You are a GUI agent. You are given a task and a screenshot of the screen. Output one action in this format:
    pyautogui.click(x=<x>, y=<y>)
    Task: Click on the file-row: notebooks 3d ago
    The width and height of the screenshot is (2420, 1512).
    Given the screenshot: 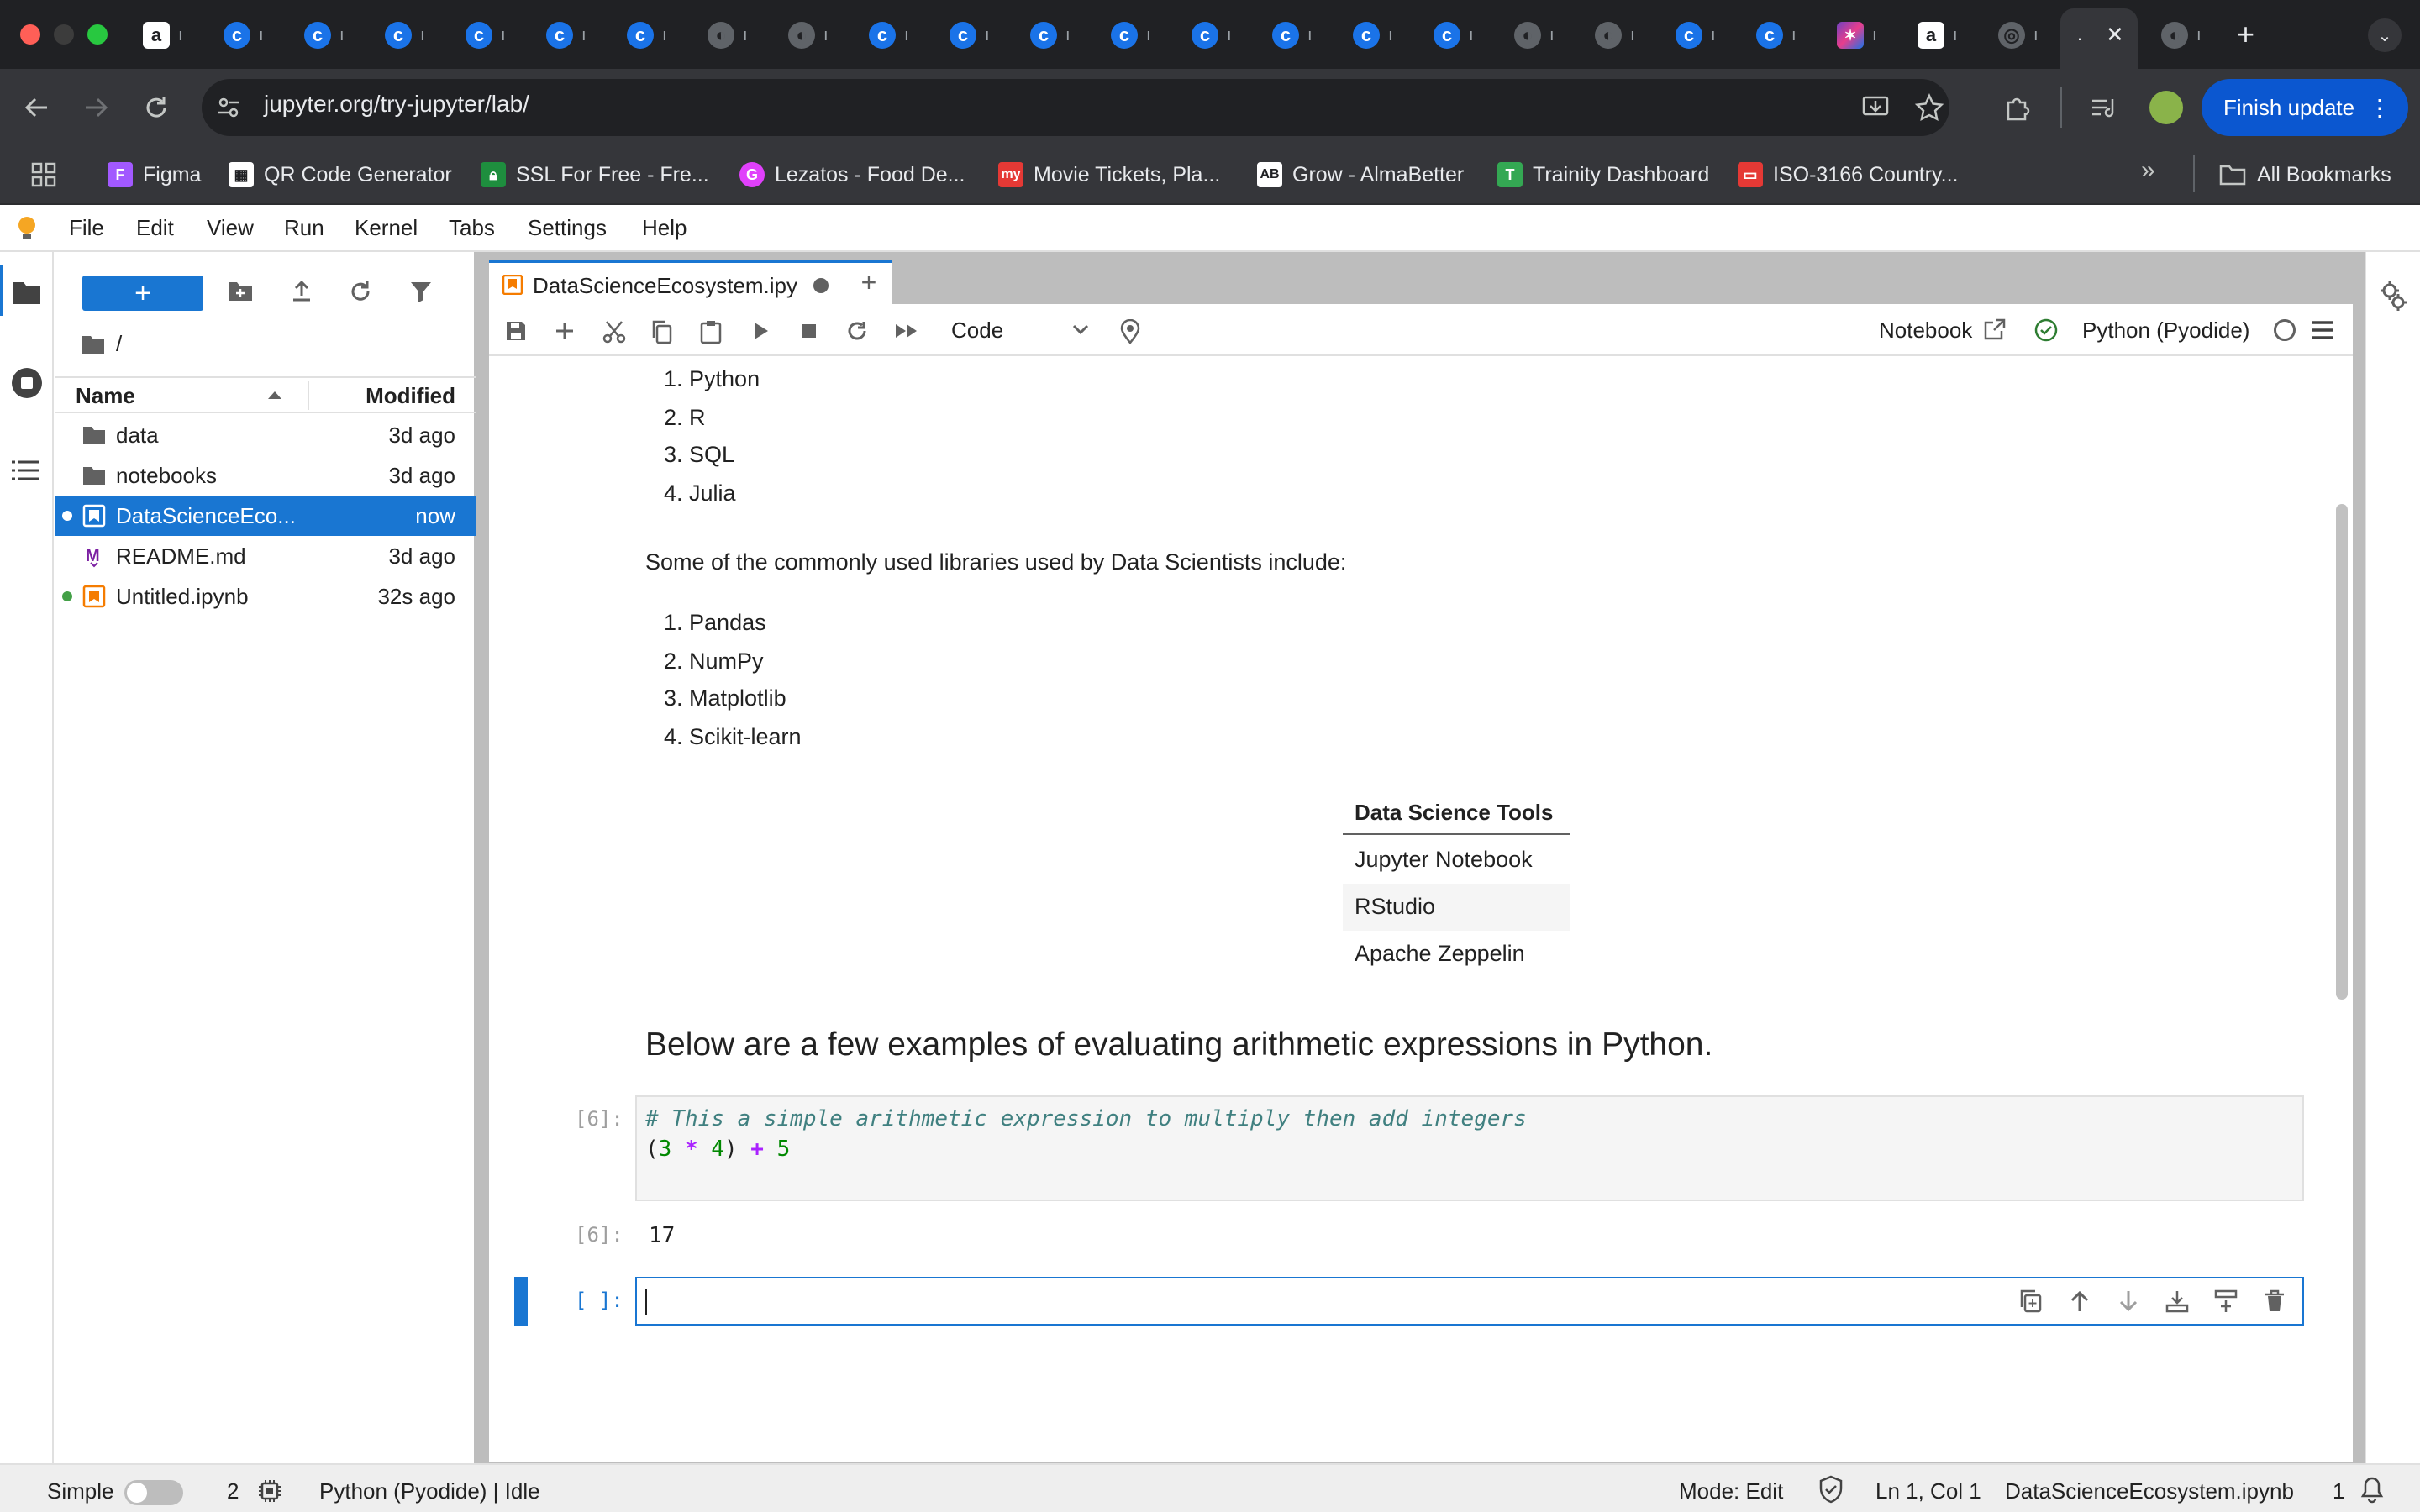 What is the action you would take?
    pyautogui.click(x=265, y=475)
    